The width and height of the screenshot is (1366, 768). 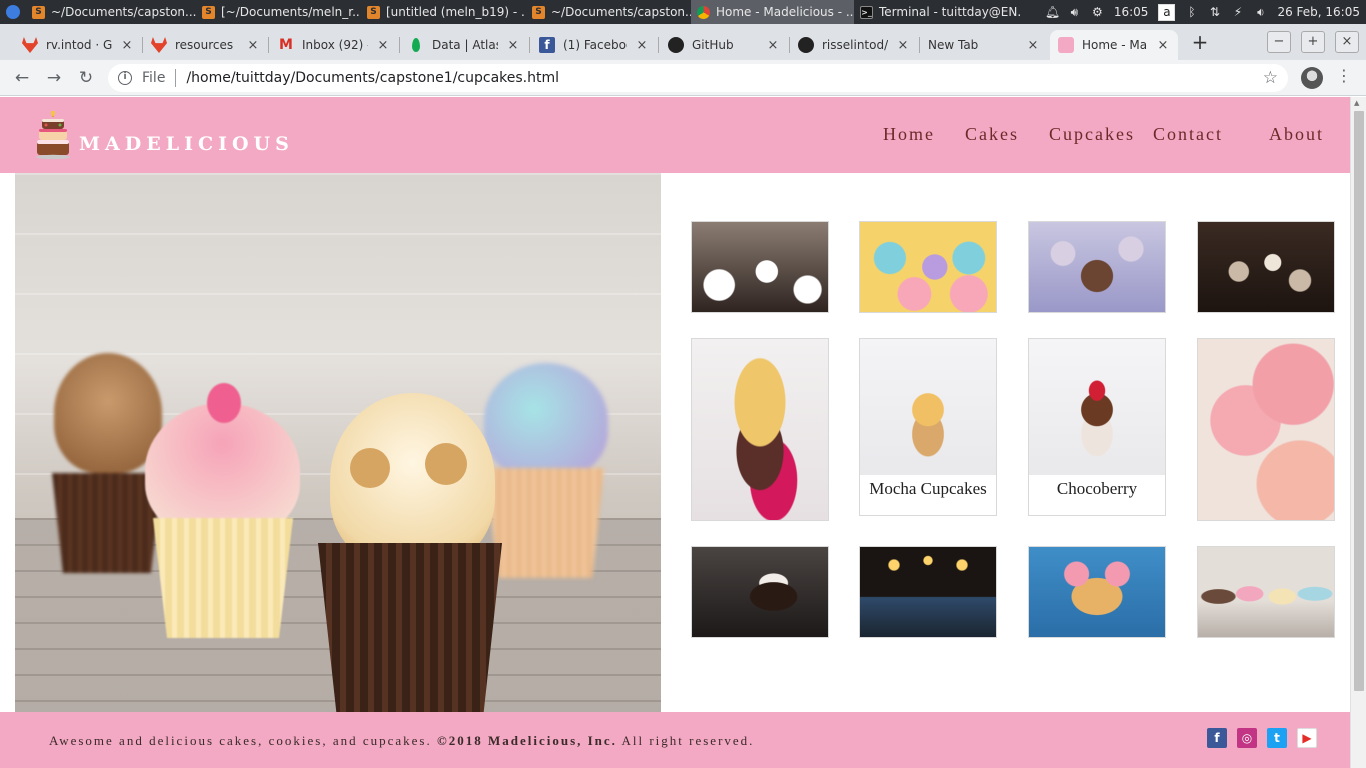 I want to click on browser-menu-icon: ⋮, so click(x=1344, y=75).